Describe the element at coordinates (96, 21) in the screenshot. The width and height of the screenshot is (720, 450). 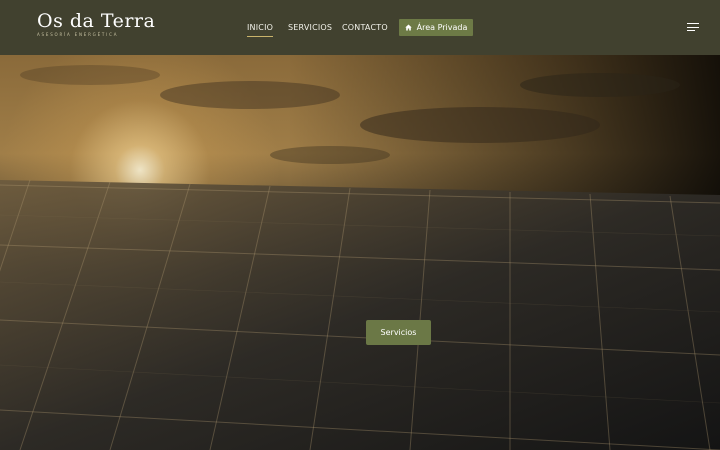
I see `logo-title: Os da Terra` at that location.